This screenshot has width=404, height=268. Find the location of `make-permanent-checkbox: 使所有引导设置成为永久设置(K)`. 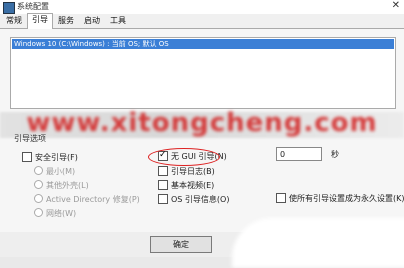

make-permanent-checkbox: 使所有引导设置成为永久设置(K) is located at coordinates (340, 198).